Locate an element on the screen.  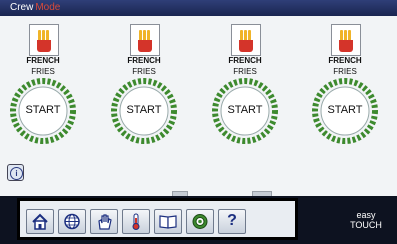
toolbar: ? is located at coordinates (157, 219).